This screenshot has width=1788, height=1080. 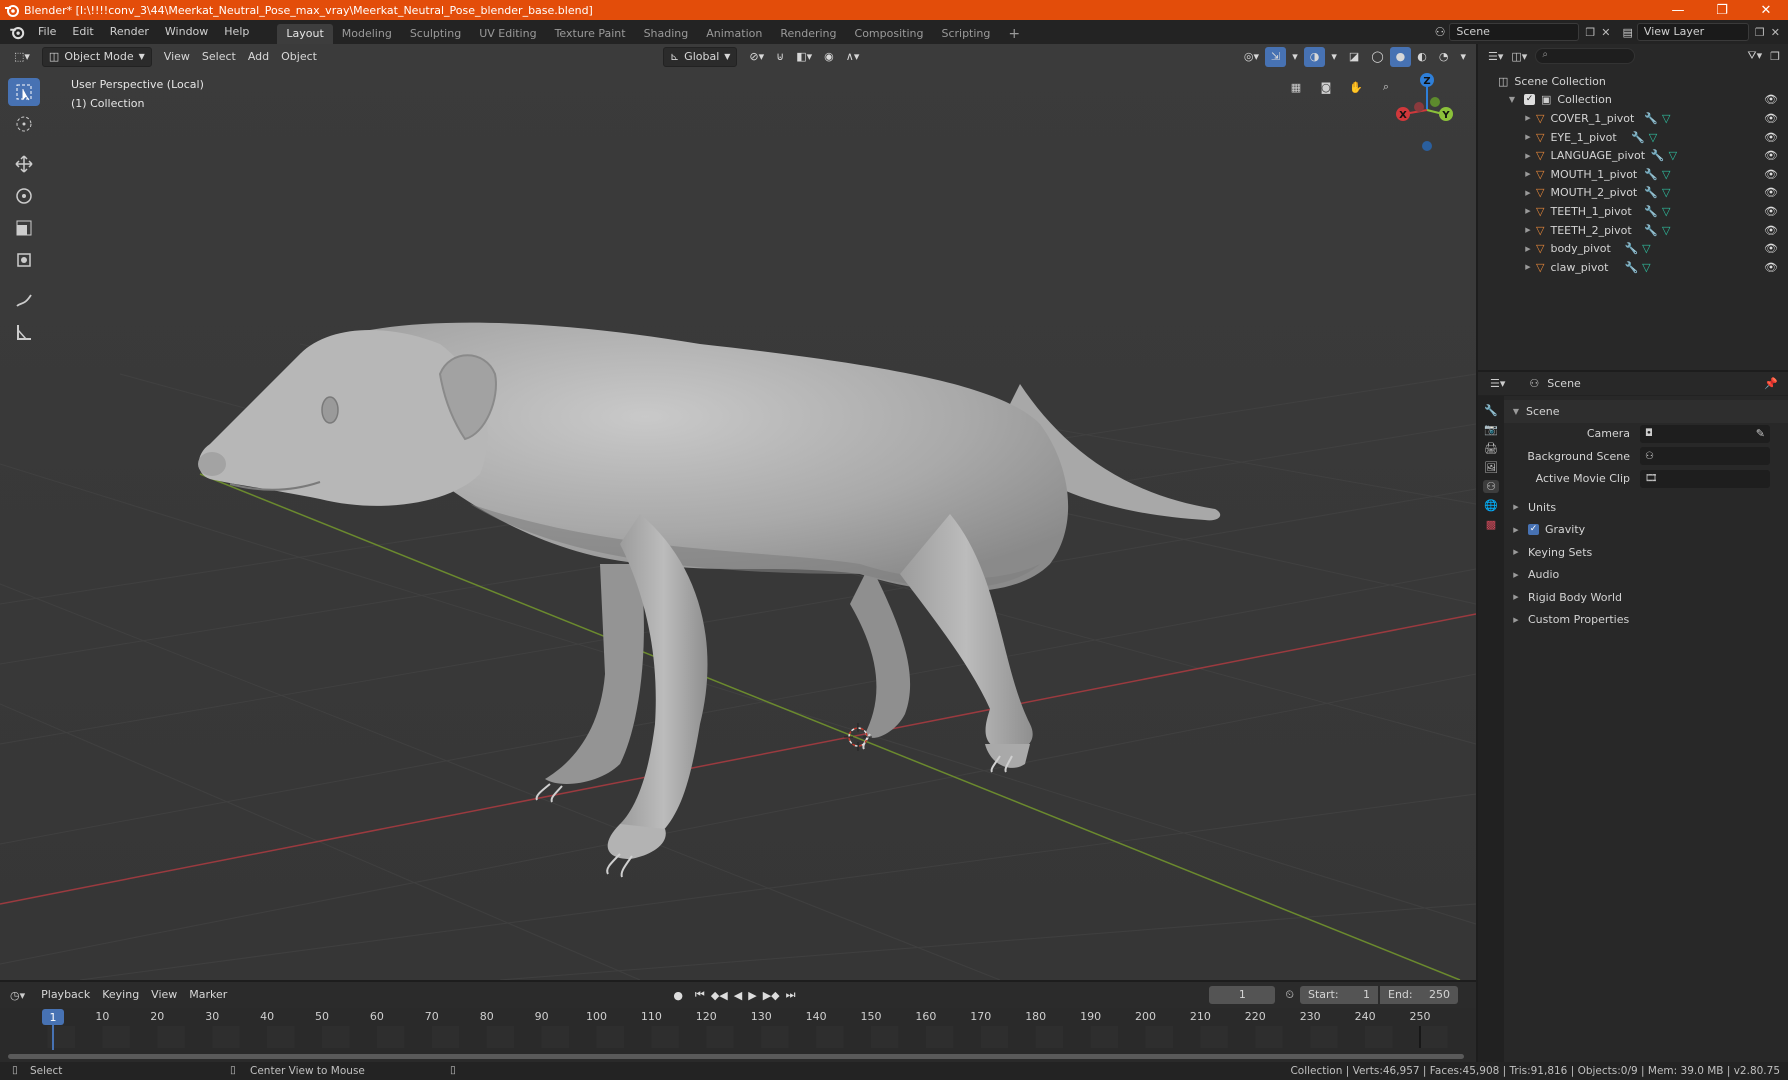 I want to click on next-keyframe-icon: ▶◆, so click(x=771, y=995).